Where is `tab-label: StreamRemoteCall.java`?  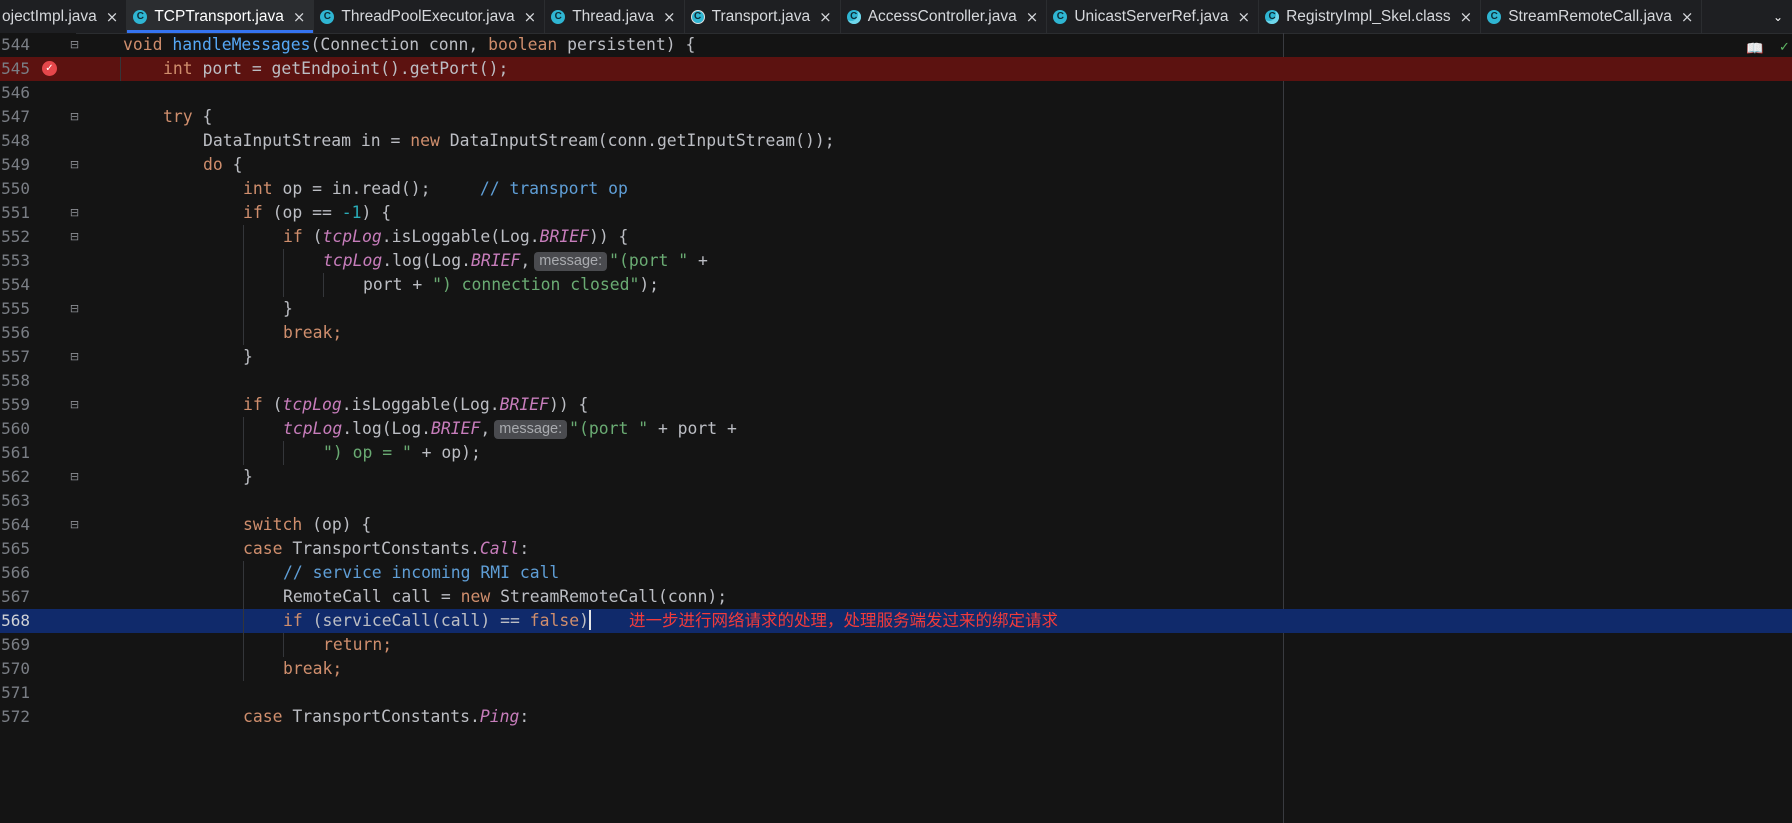
tab-label: StreamRemoteCall.java is located at coordinates (1590, 16).